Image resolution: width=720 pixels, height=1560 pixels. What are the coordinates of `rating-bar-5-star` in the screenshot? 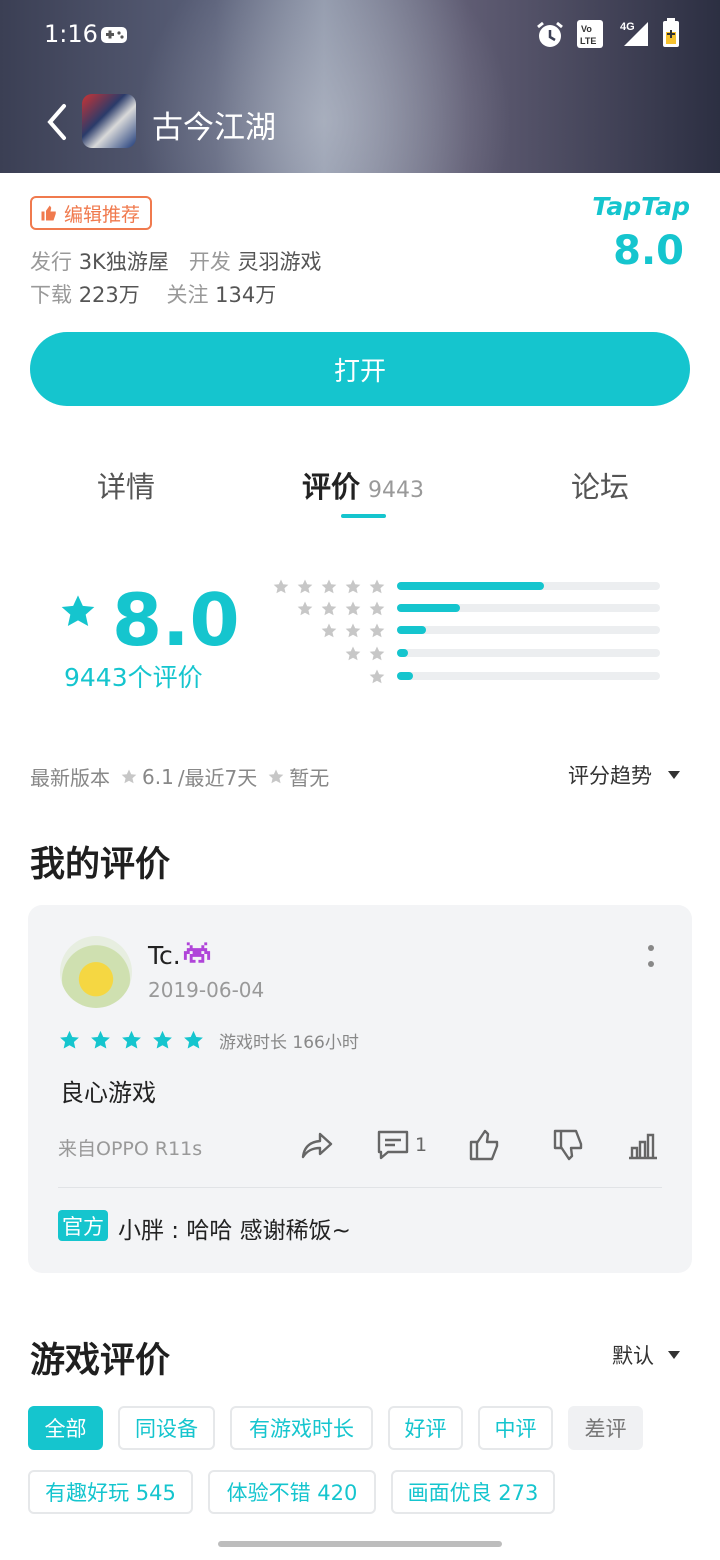 It's located at (462, 586).